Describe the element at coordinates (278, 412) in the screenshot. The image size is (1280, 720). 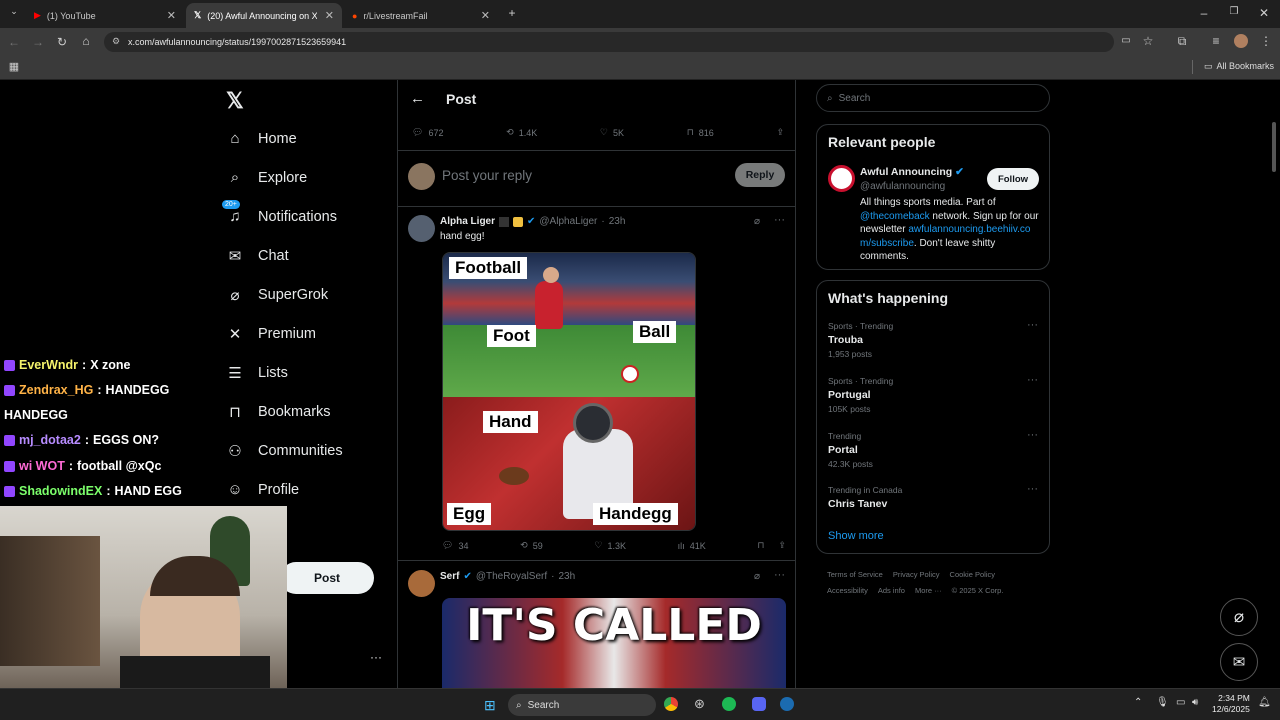
I see `nav-item-bookmarks: ⊓ Bookmarks` at that location.